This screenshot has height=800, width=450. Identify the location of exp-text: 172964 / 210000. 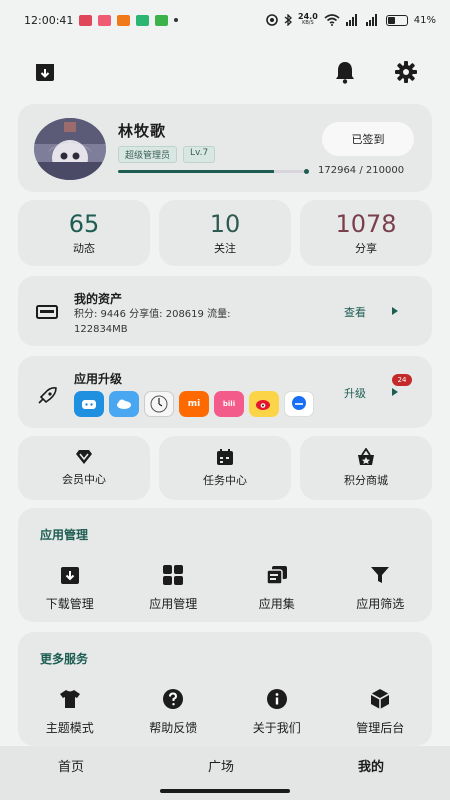
(361, 170).